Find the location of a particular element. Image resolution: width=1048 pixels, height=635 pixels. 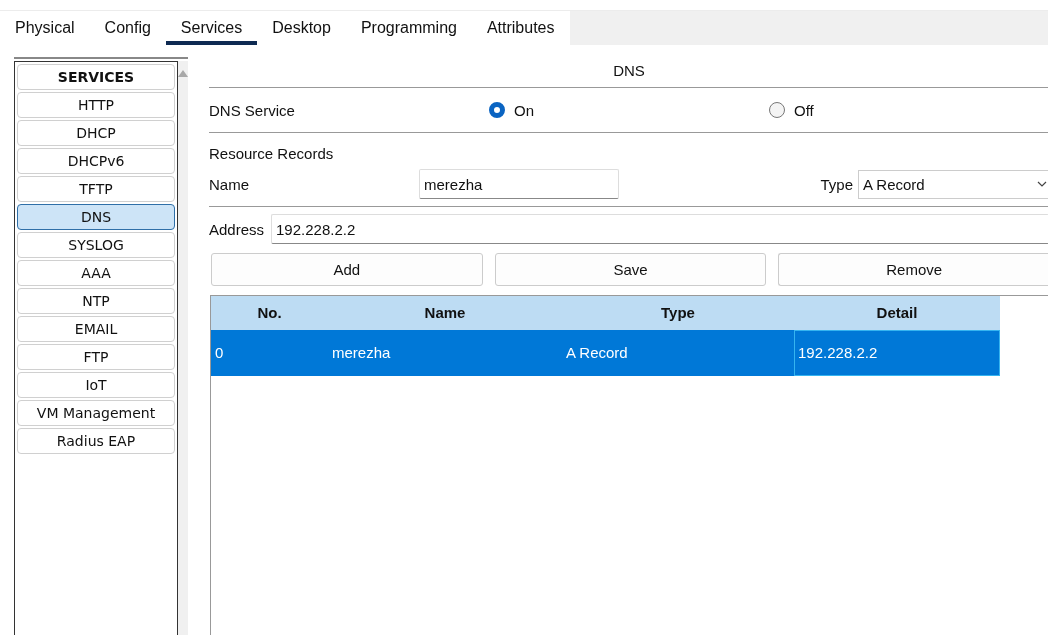

field-label: Address is located at coordinates (237, 229).